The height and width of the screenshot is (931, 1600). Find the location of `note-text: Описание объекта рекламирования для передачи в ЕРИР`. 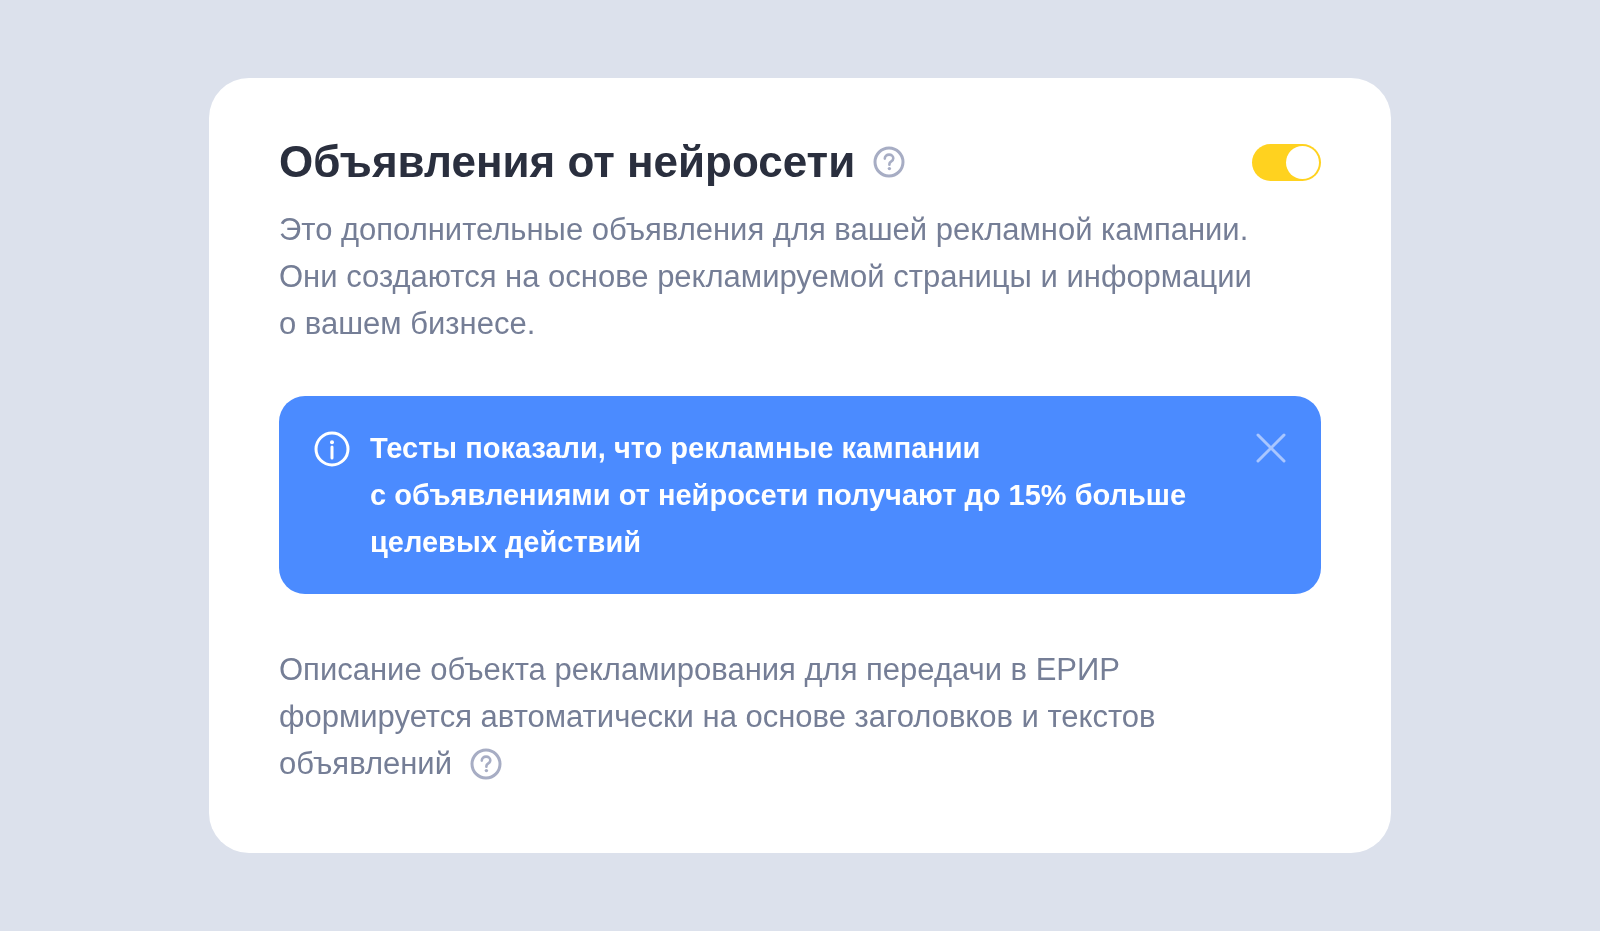

note-text: Описание объекта рекламирования для передачи в ЕРИР is located at coordinates (699, 670).